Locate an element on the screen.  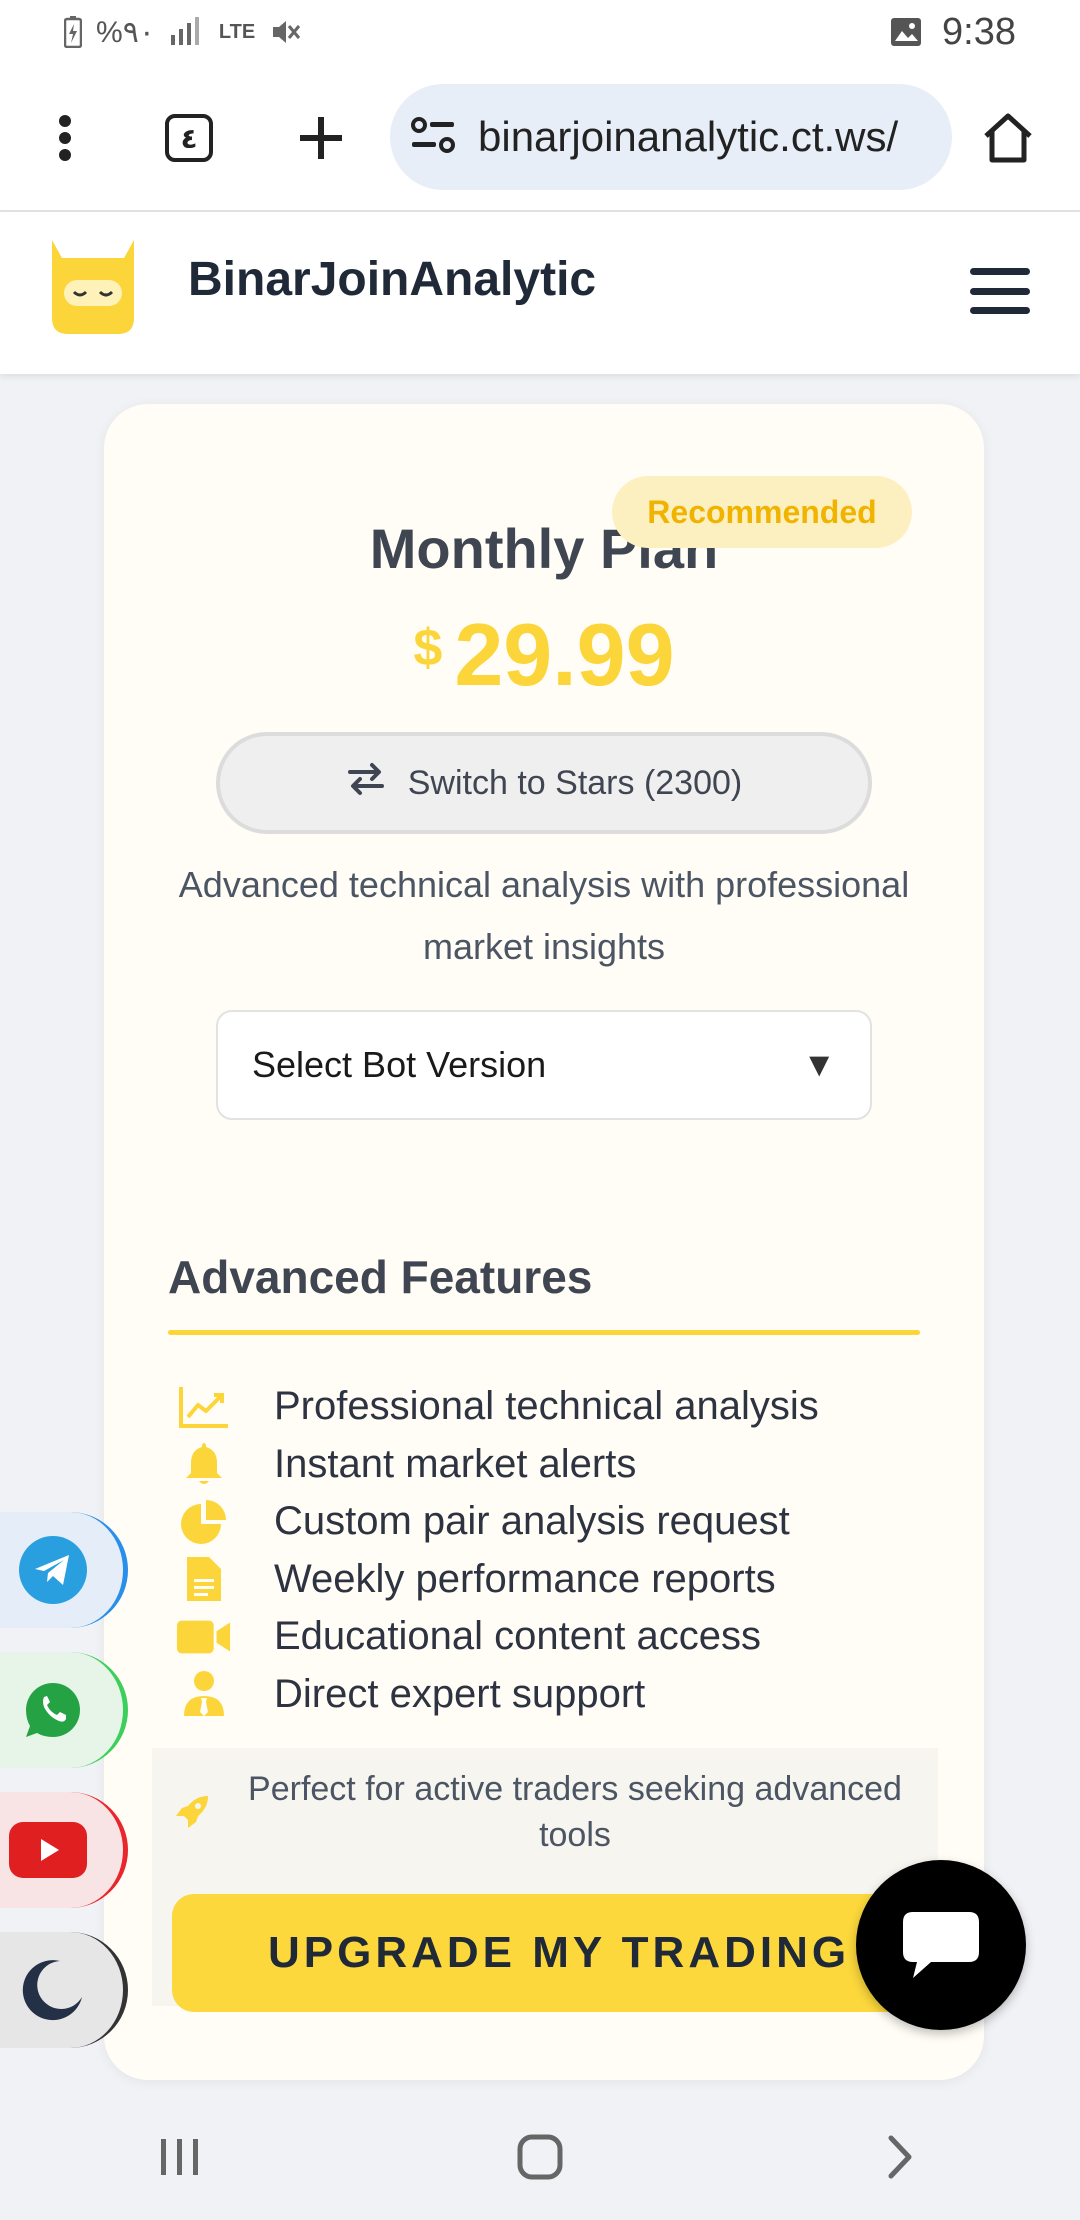
price-amount: 29.99 is located at coordinates (564, 654).